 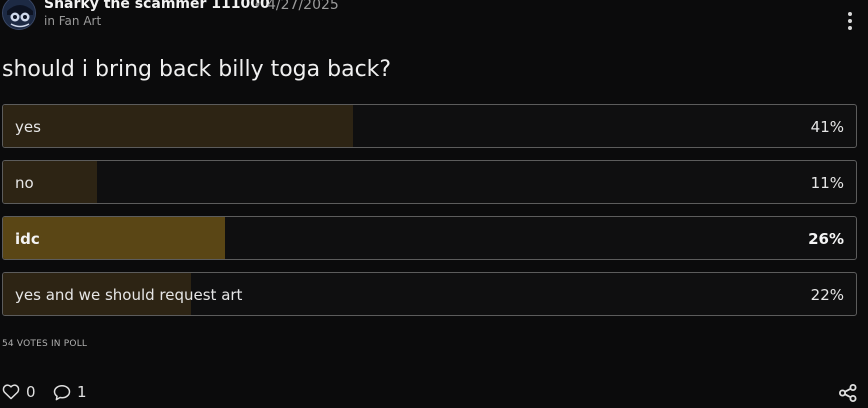 I want to click on poll-option-percent: 22%, so click(x=827, y=295).